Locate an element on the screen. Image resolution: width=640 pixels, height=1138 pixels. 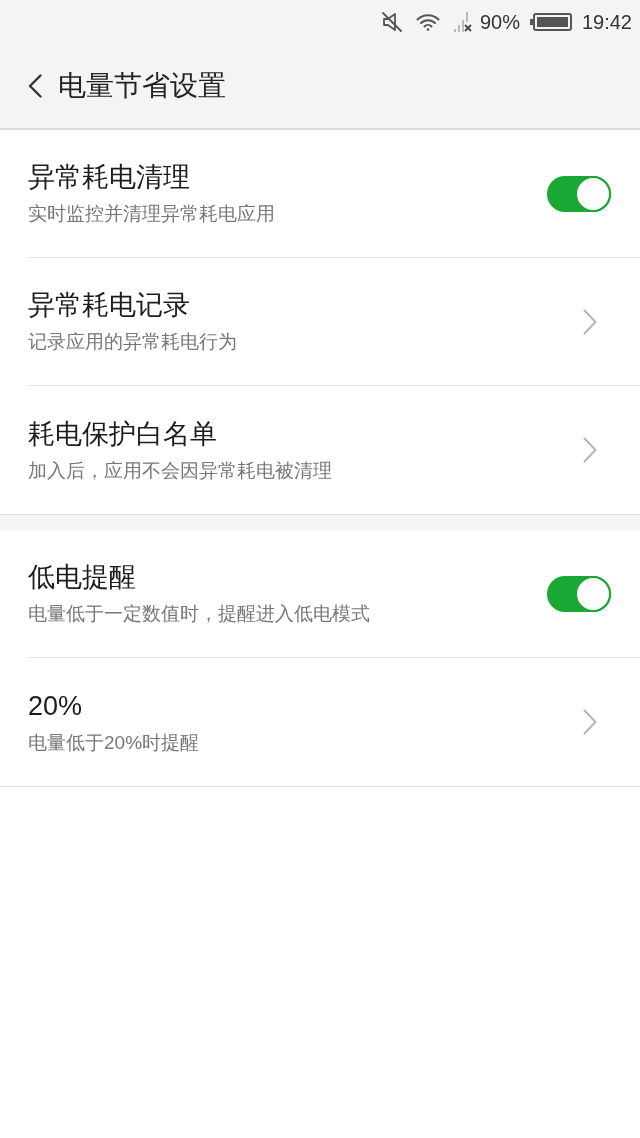
setting-description: 电量低于一定数值时，提醒进入低电模式 is located at coordinates (199, 614).